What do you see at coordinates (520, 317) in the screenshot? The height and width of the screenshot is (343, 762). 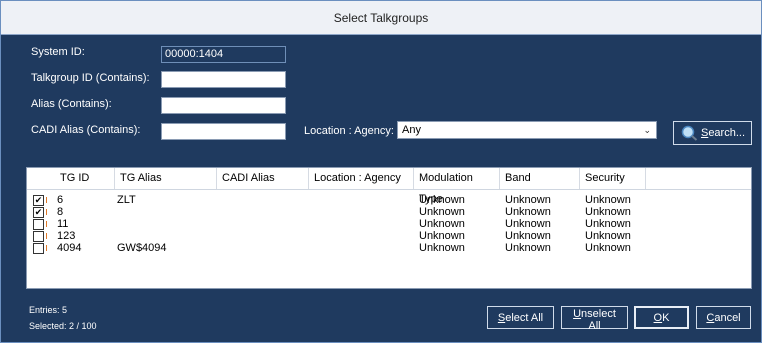 I see `select-all-button: Select All` at bounding box center [520, 317].